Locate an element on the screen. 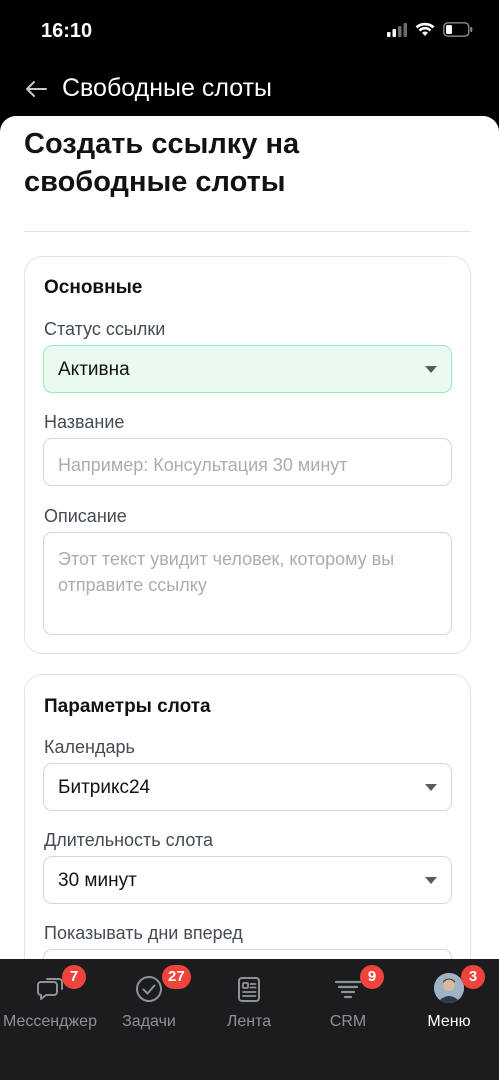 This screenshot has width=499, height=1080. status-icons is located at coordinates (430, 29).